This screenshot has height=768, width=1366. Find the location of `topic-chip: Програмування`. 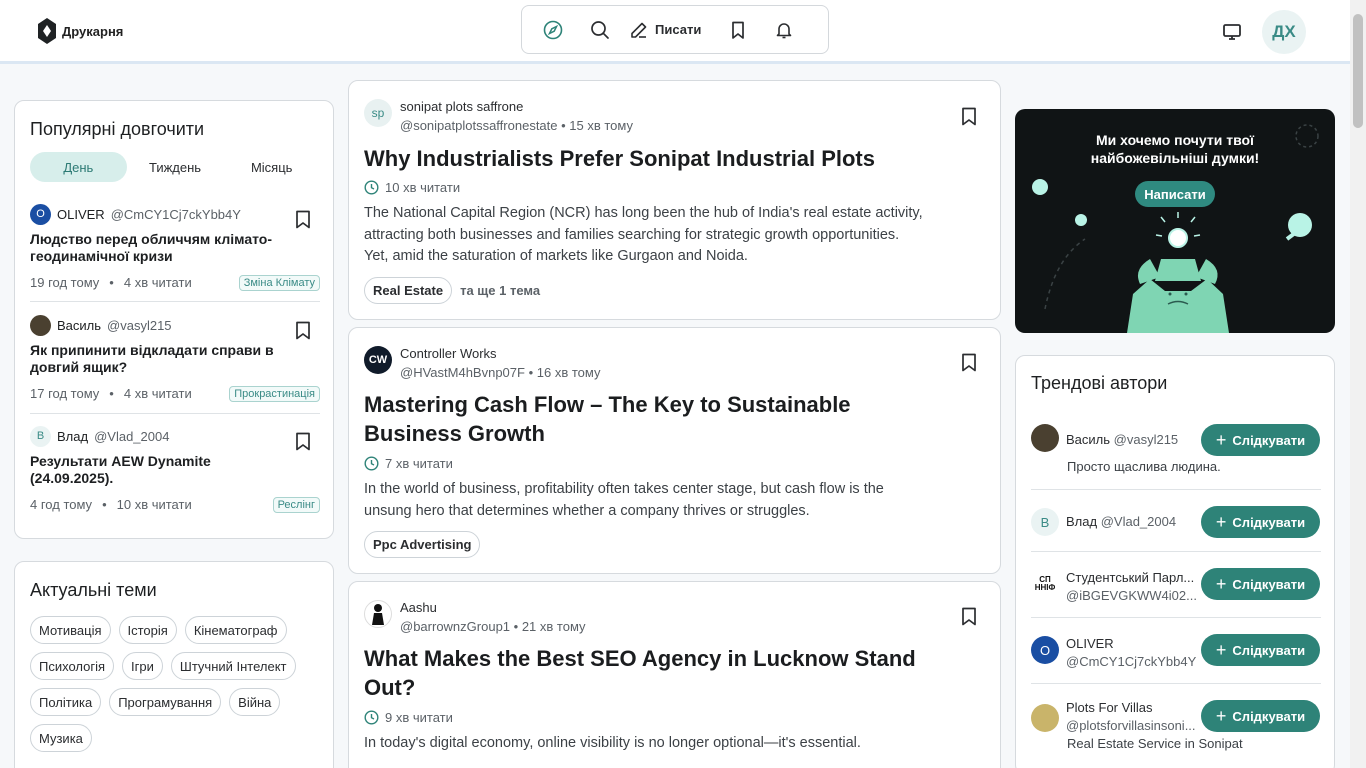

topic-chip: Програмування is located at coordinates (165, 702).